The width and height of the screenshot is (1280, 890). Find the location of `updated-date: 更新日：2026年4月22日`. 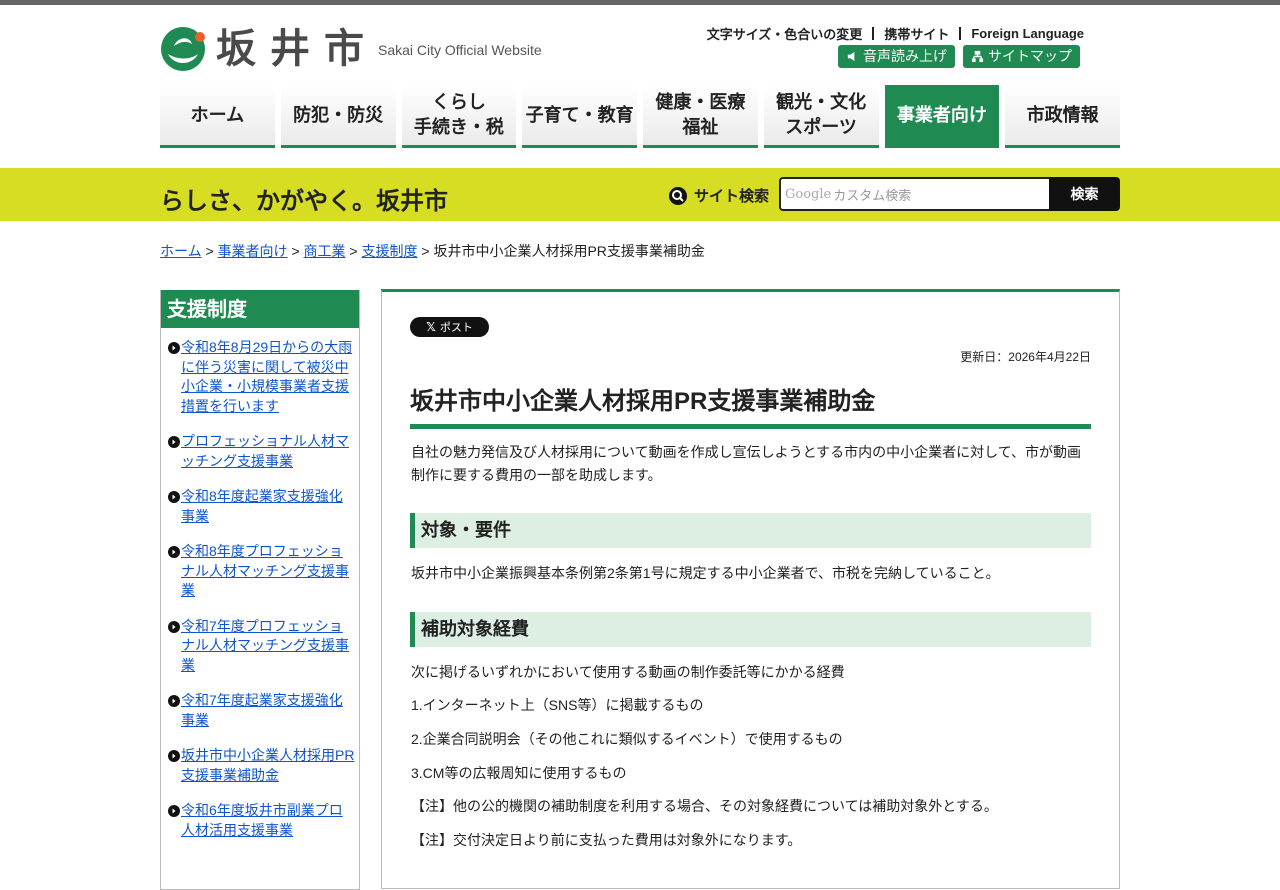

updated-date: 更新日：2026年4月22日 is located at coordinates (1025, 357).